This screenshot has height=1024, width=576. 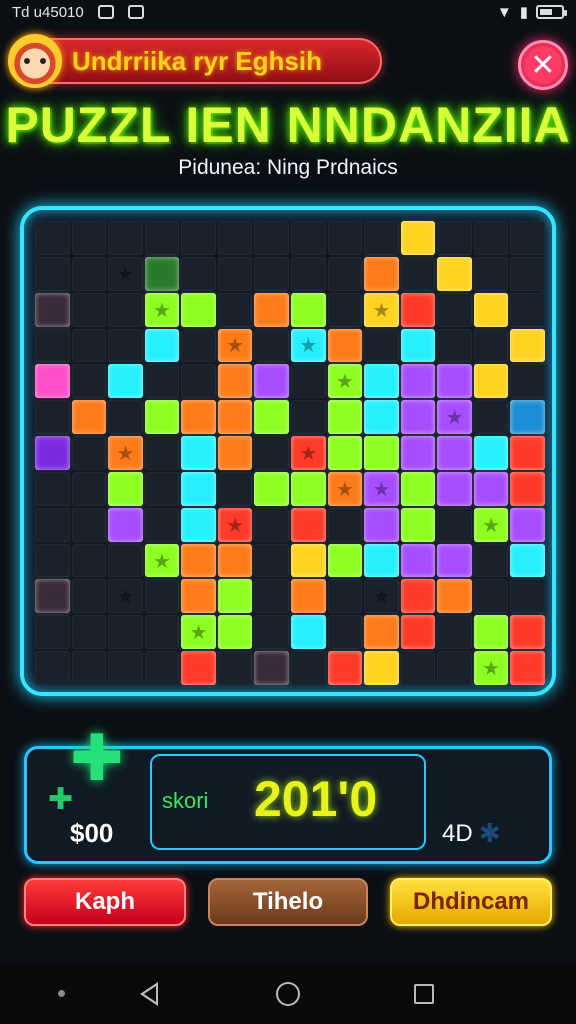 What do you see at coordinates (149, 994) in the screenshot?
I see `back-icon` at bounding box center [149, 994].